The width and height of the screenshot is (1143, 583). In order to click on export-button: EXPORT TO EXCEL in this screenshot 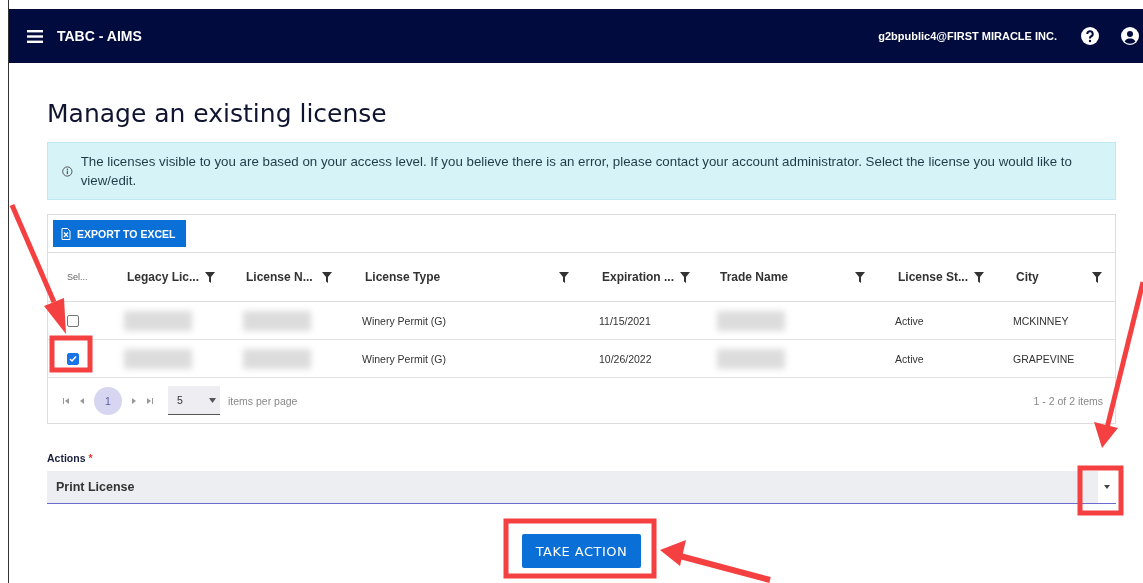, I will do `click(120, 233)`.